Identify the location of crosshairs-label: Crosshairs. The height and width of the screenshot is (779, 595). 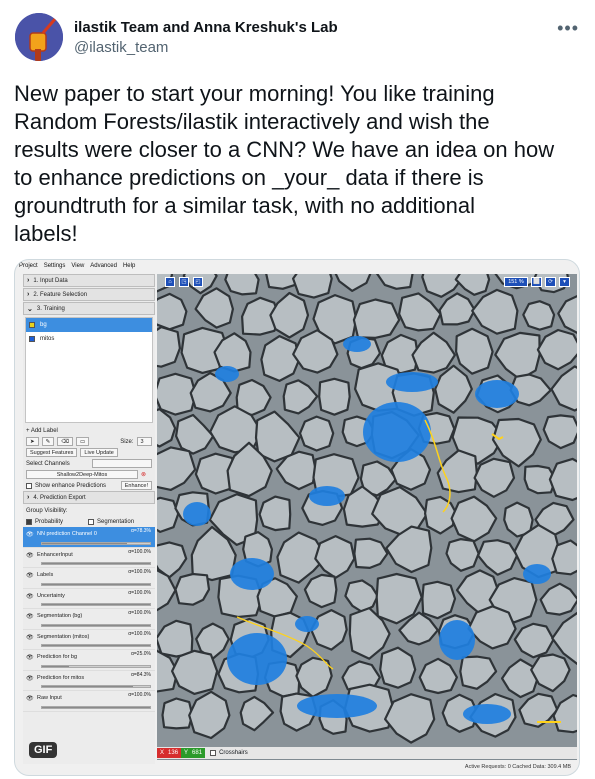
(233, 753).